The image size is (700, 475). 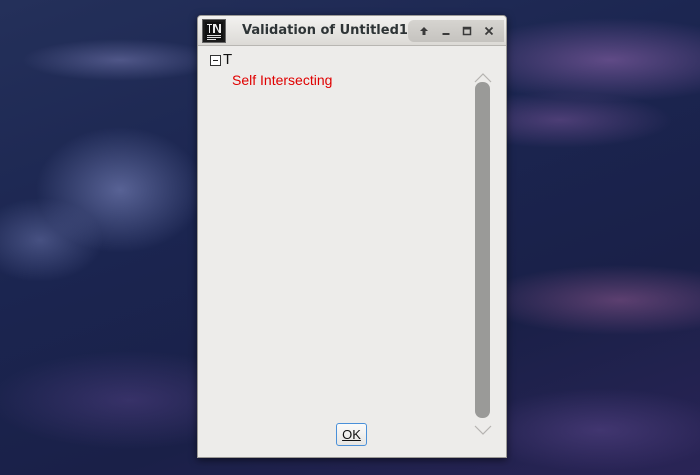 I want to click on minimize-icon, so click(x=446, y=31).